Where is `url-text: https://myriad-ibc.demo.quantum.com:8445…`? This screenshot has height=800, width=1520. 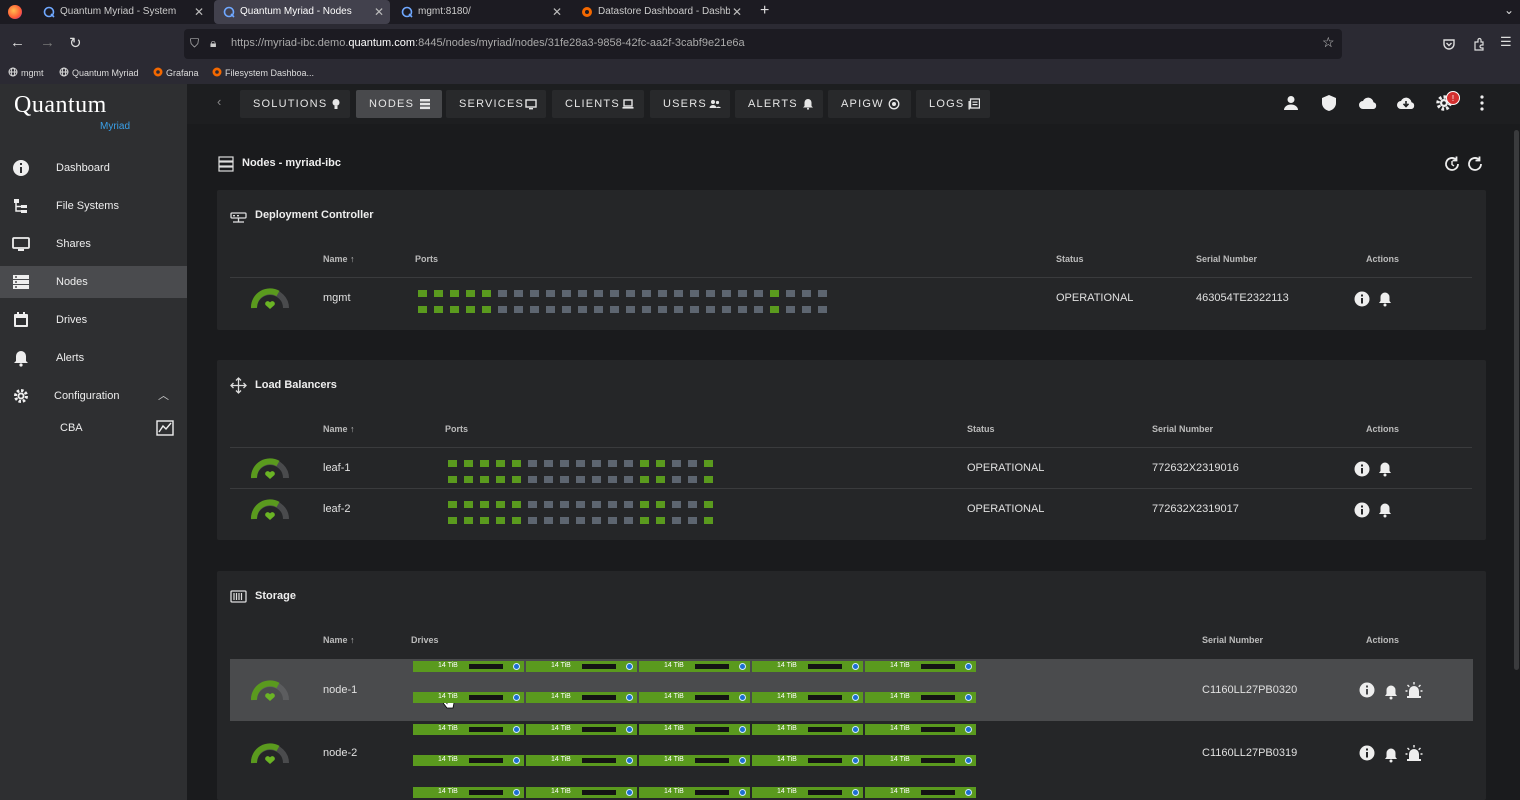 url-text: https://myriad-ibc.demo.quantum.com:8445… is located at coordinates (488, 43).